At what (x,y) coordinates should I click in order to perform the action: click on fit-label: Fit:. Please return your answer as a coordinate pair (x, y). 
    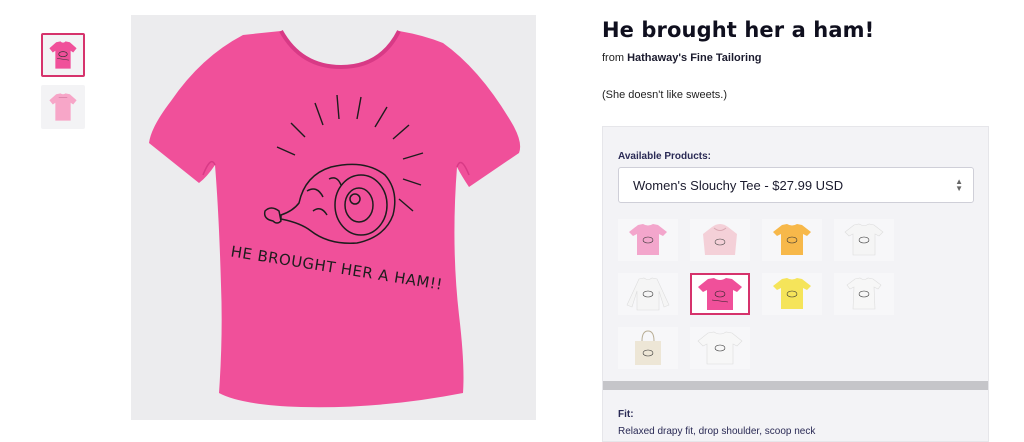
    Looking at the image, I should click on (626, 414).